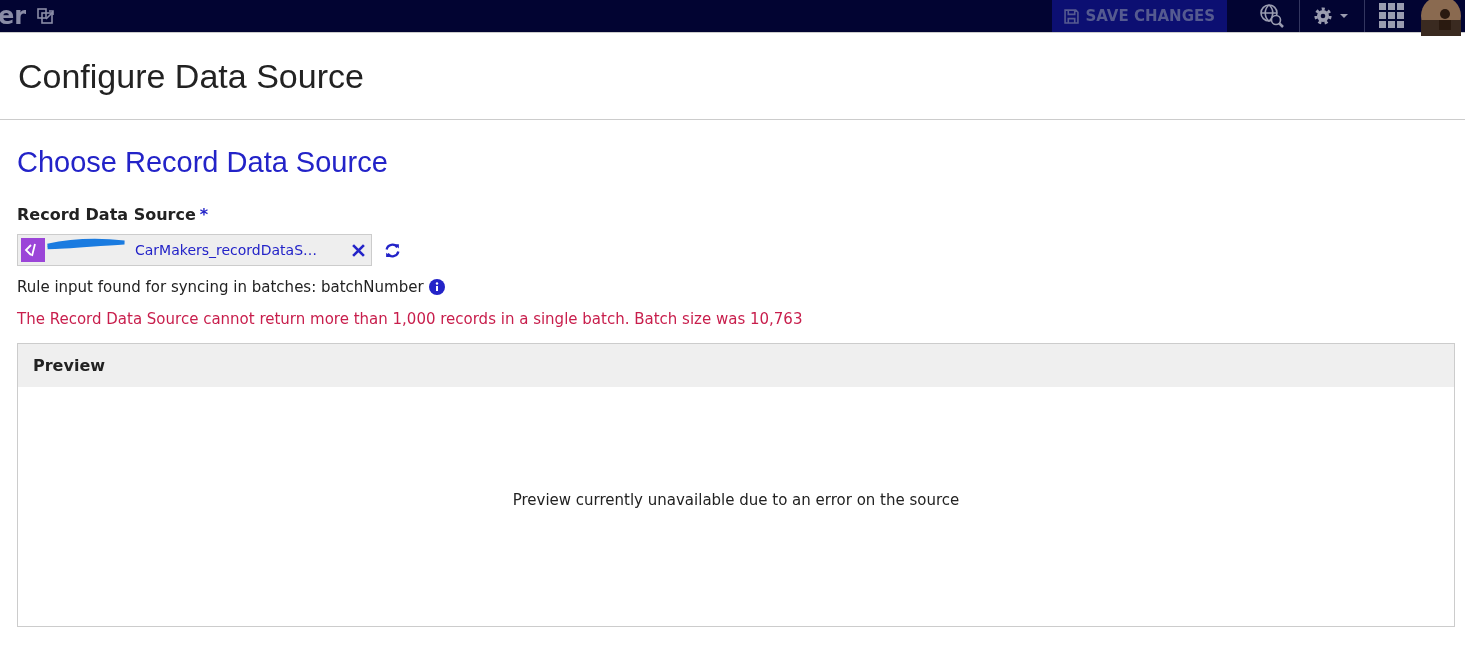 The width and height of the screenshot is (1465, 665). What do you see at coordinates (1332, 16) in the screenshot?
I see `settings-icon` at bounding box center [1332, 16].